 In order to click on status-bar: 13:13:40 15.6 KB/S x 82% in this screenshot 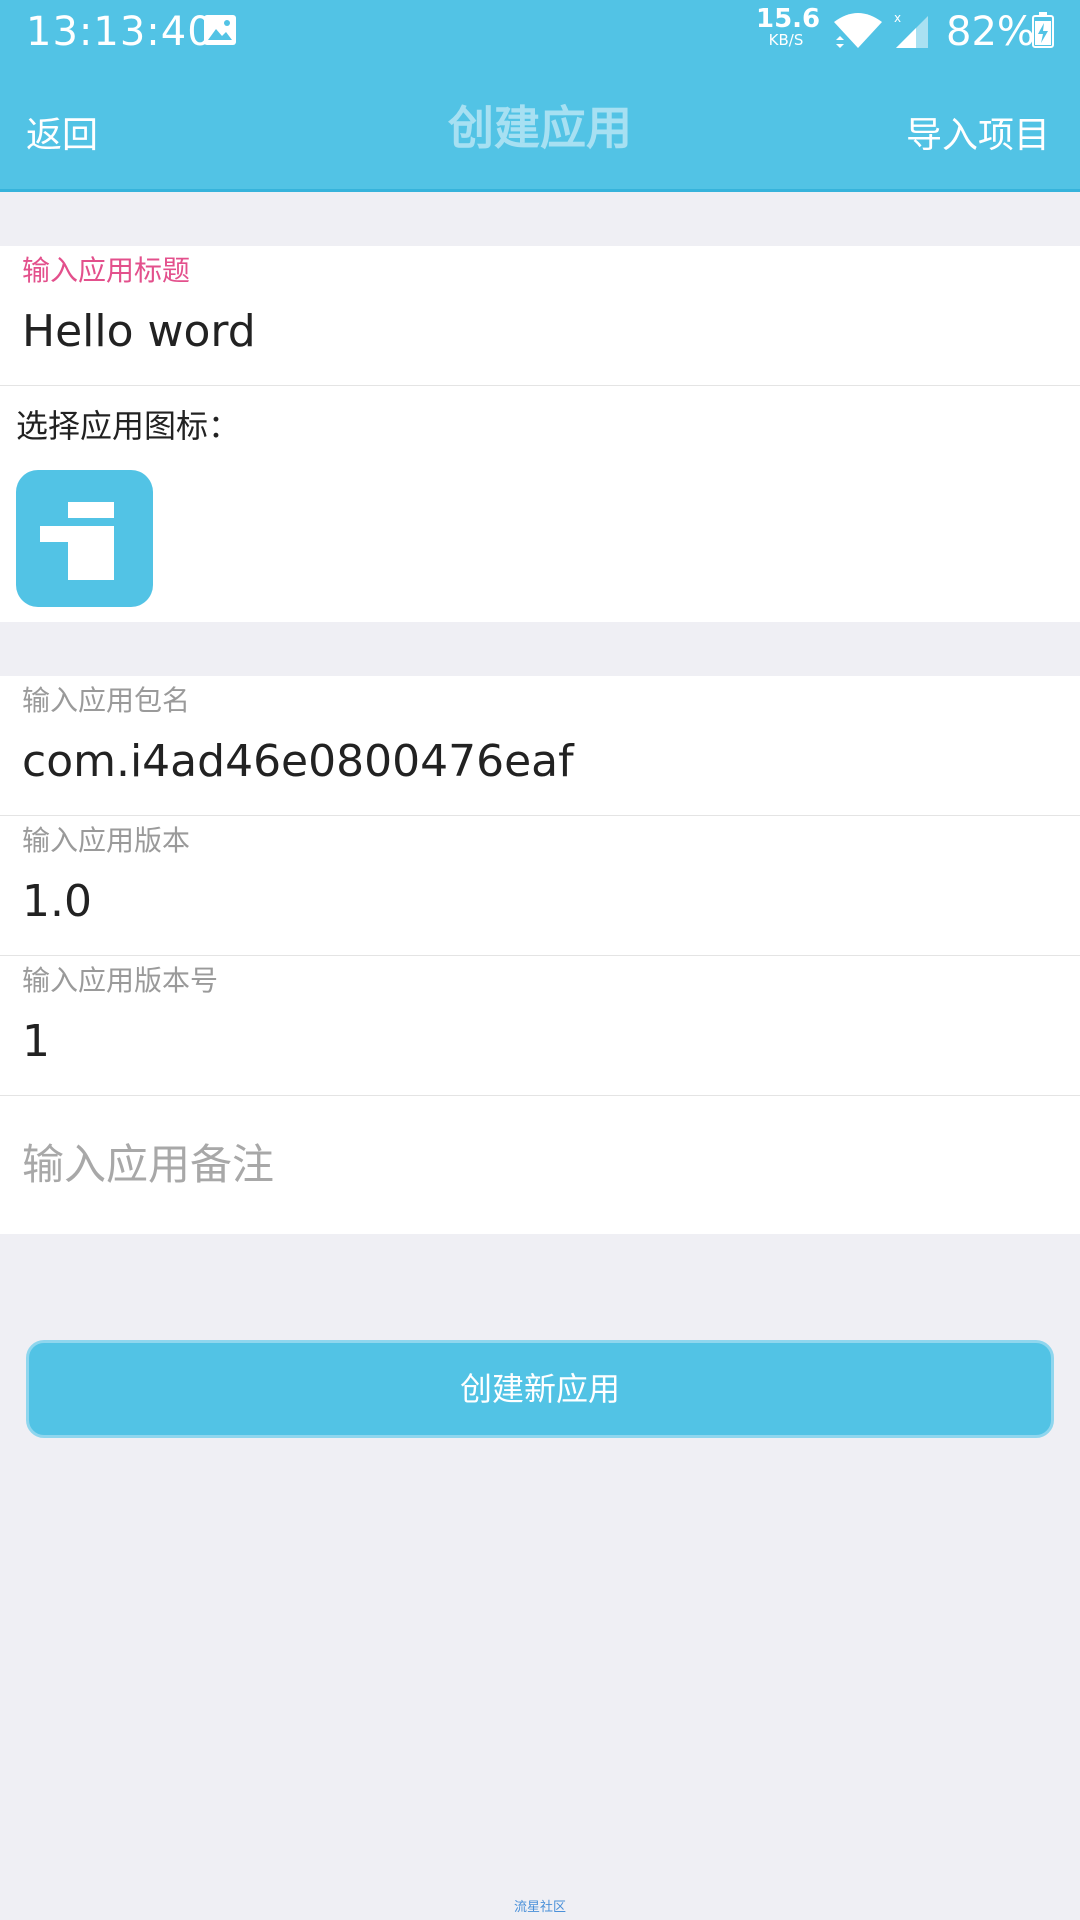, I will do `click(540, 32)`.